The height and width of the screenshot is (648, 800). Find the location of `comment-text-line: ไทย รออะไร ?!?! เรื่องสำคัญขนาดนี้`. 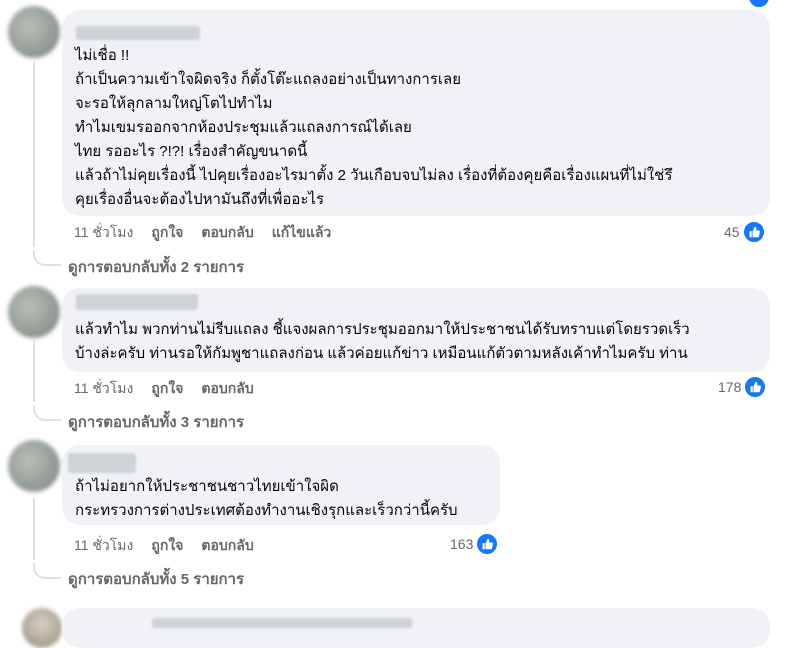

comment-text-line: ไทย รออะไร ?!?! เรื่องสำคัญขนาดนี้ is located at coordinates (191, 151).